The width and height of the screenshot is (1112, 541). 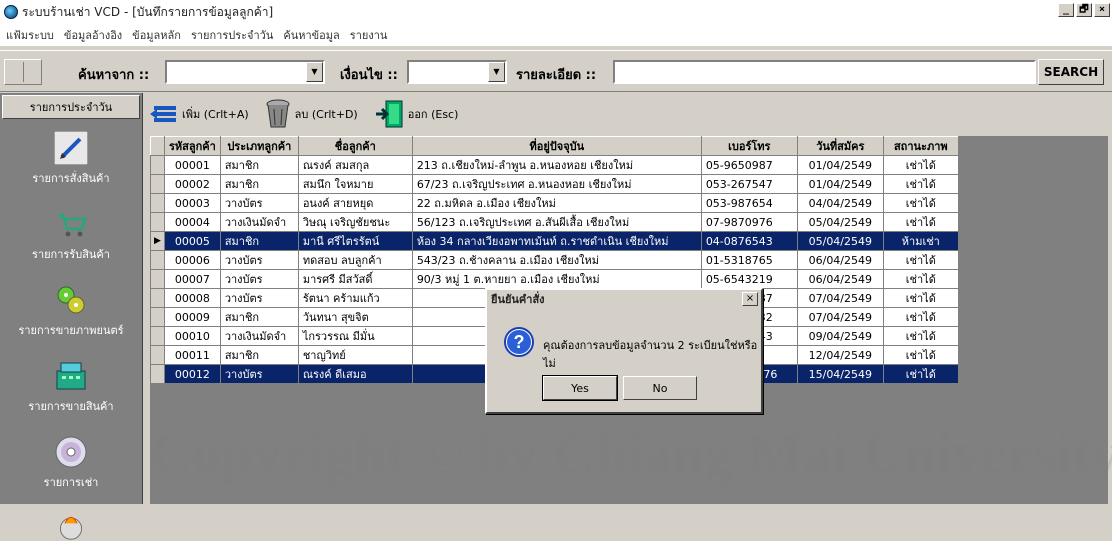 What do you see at coordinates (457, 72) in the screenshot?
I see `condition-combo: ▼` at bounding box center [457, 72].